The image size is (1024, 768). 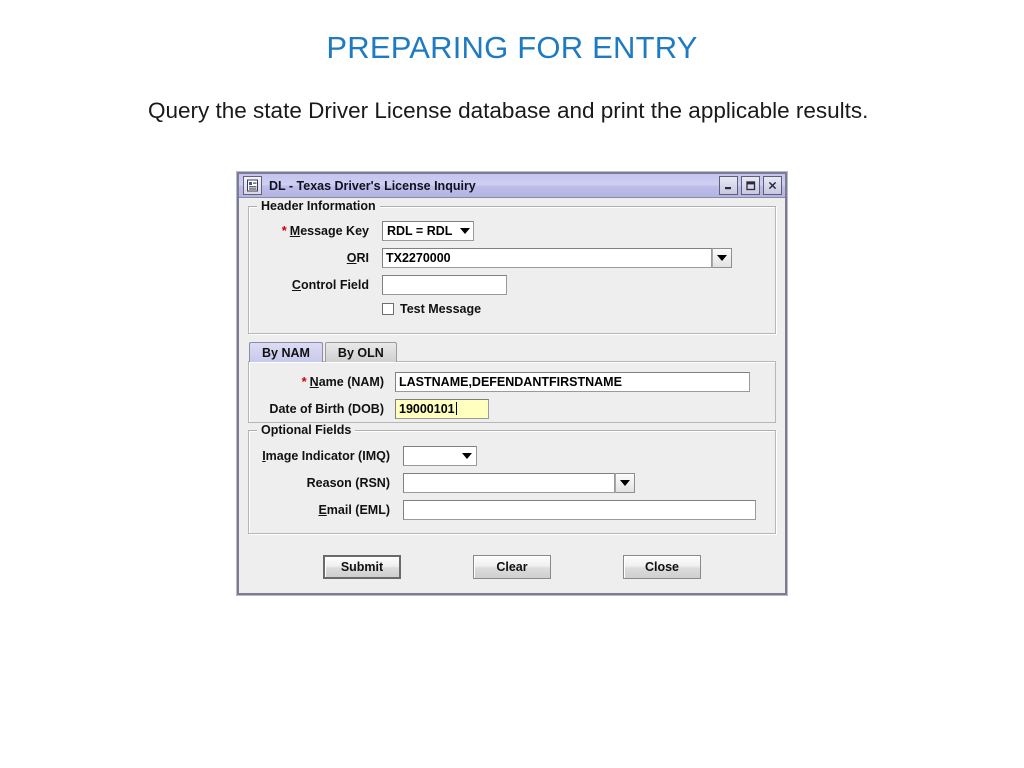 I want to click on page-title: PREPARING FOR ENTRY, so click(x=512, y=47).